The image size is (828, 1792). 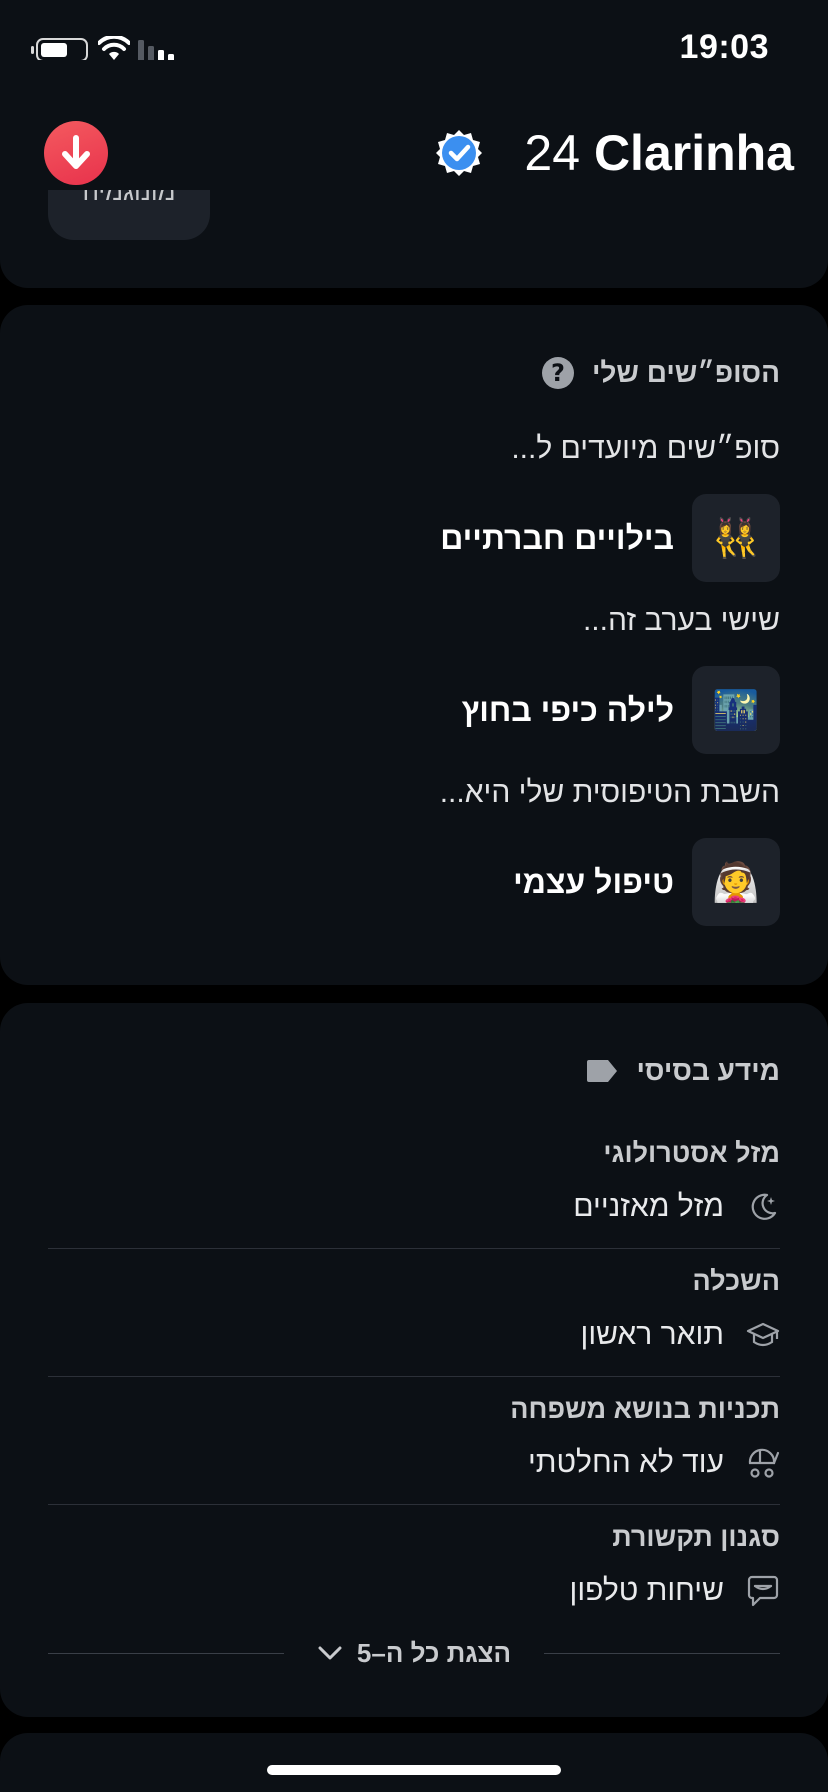 What do you see at coordinates (414, 1762) in the screenshot?
I see `next-section-card` at bounding box center [414, 1762].